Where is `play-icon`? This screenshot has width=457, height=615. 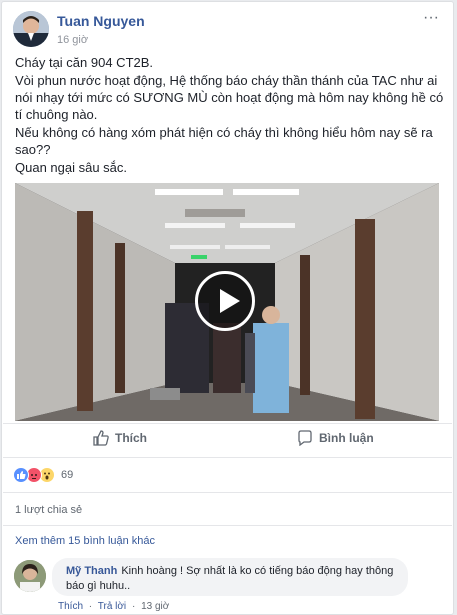 play-icon is located at coordinates (225, 301).